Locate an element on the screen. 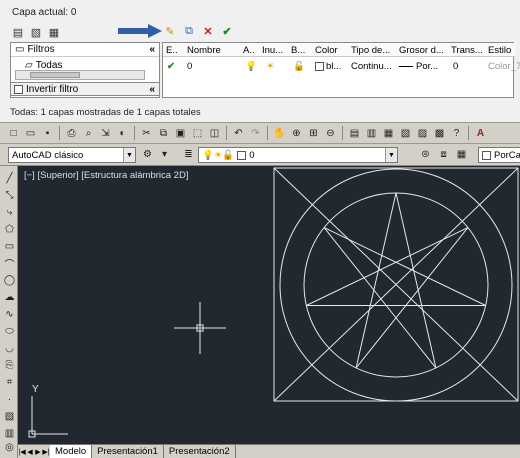 Image resolution: width=520 pixels, height=458 pixels. filter-toolbar: ▤ ▧ ▦ is located at coordinates (36, 32).